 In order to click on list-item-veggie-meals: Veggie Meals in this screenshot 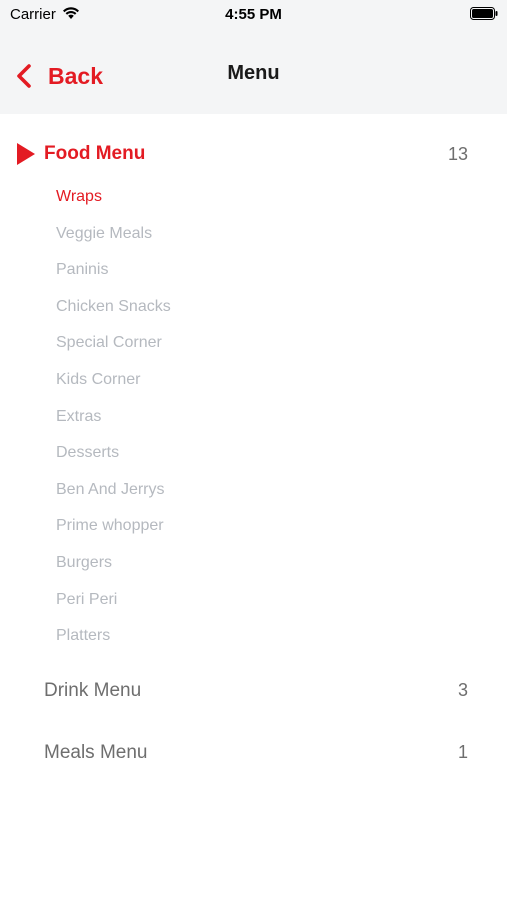, I will do `click(253, 234)`.